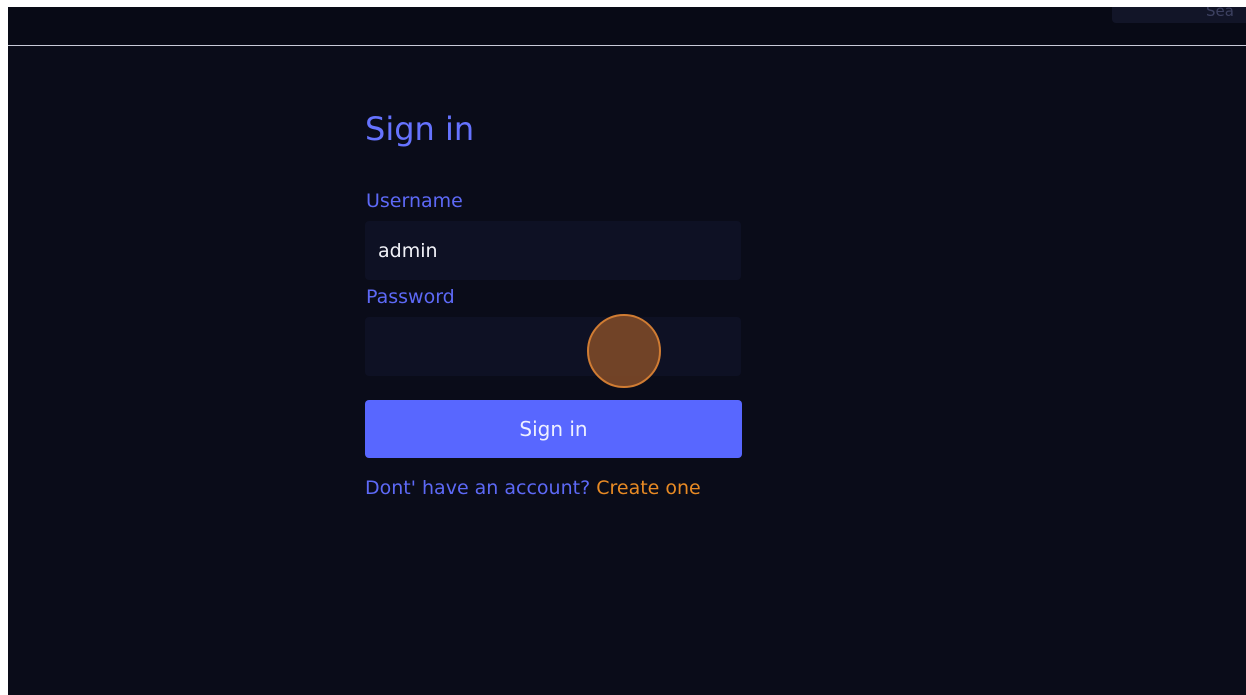 This screenshot has width=1246, height=695. I want to click on no-account-text: Dont' have an account?, so click(478, 488).